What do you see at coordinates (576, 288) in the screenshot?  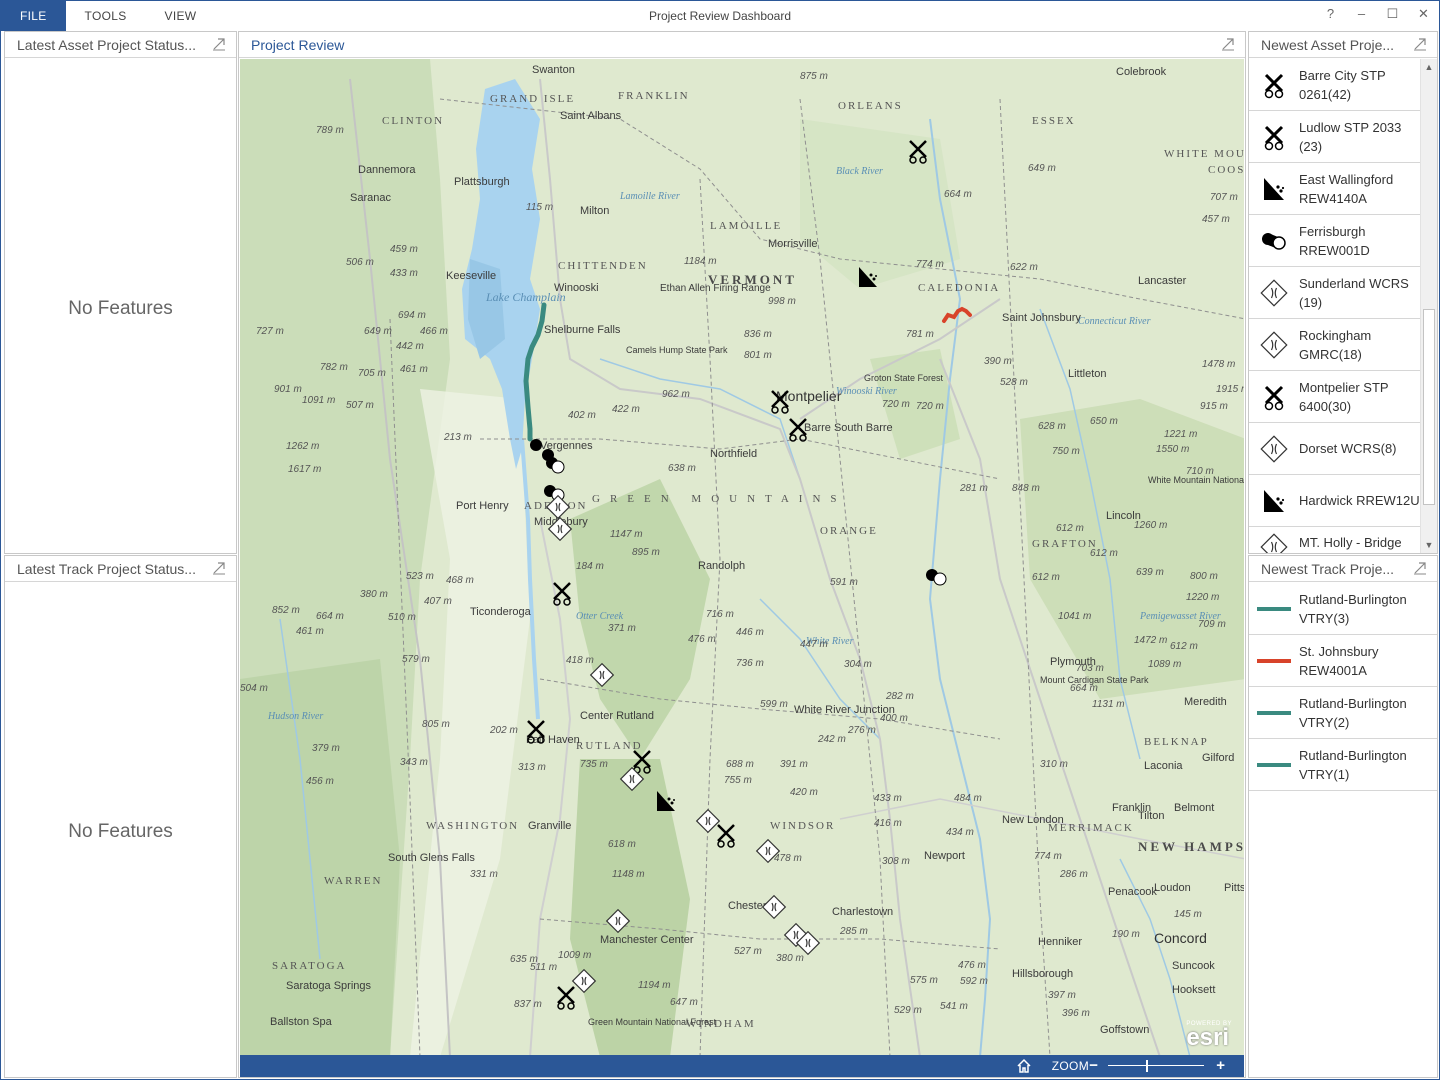 I see `place-label: Winooski` at bounding box center [576, 288].